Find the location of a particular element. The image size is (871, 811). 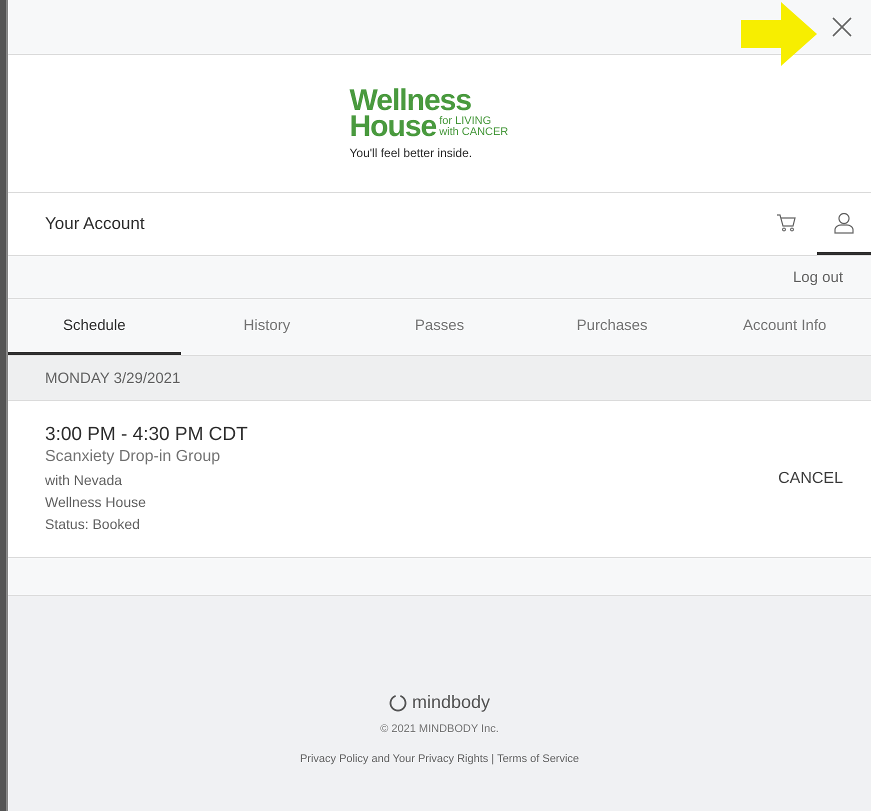

booking-status: Status: Booked is located at coordinates (93, 524).